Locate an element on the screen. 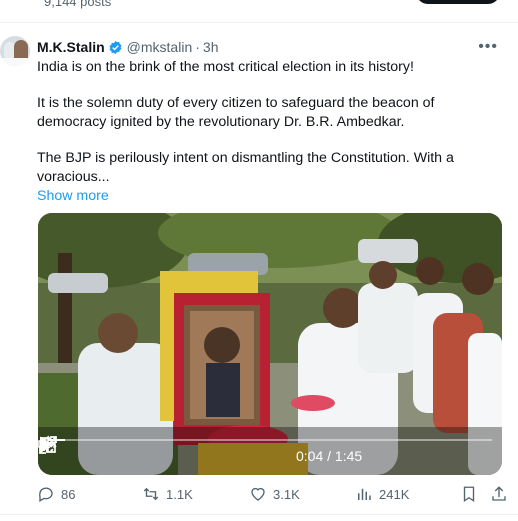 Image resolution: width=518 pixels, height=521 pixels. show-more-link: Show more is located at coordinates (272, 196).